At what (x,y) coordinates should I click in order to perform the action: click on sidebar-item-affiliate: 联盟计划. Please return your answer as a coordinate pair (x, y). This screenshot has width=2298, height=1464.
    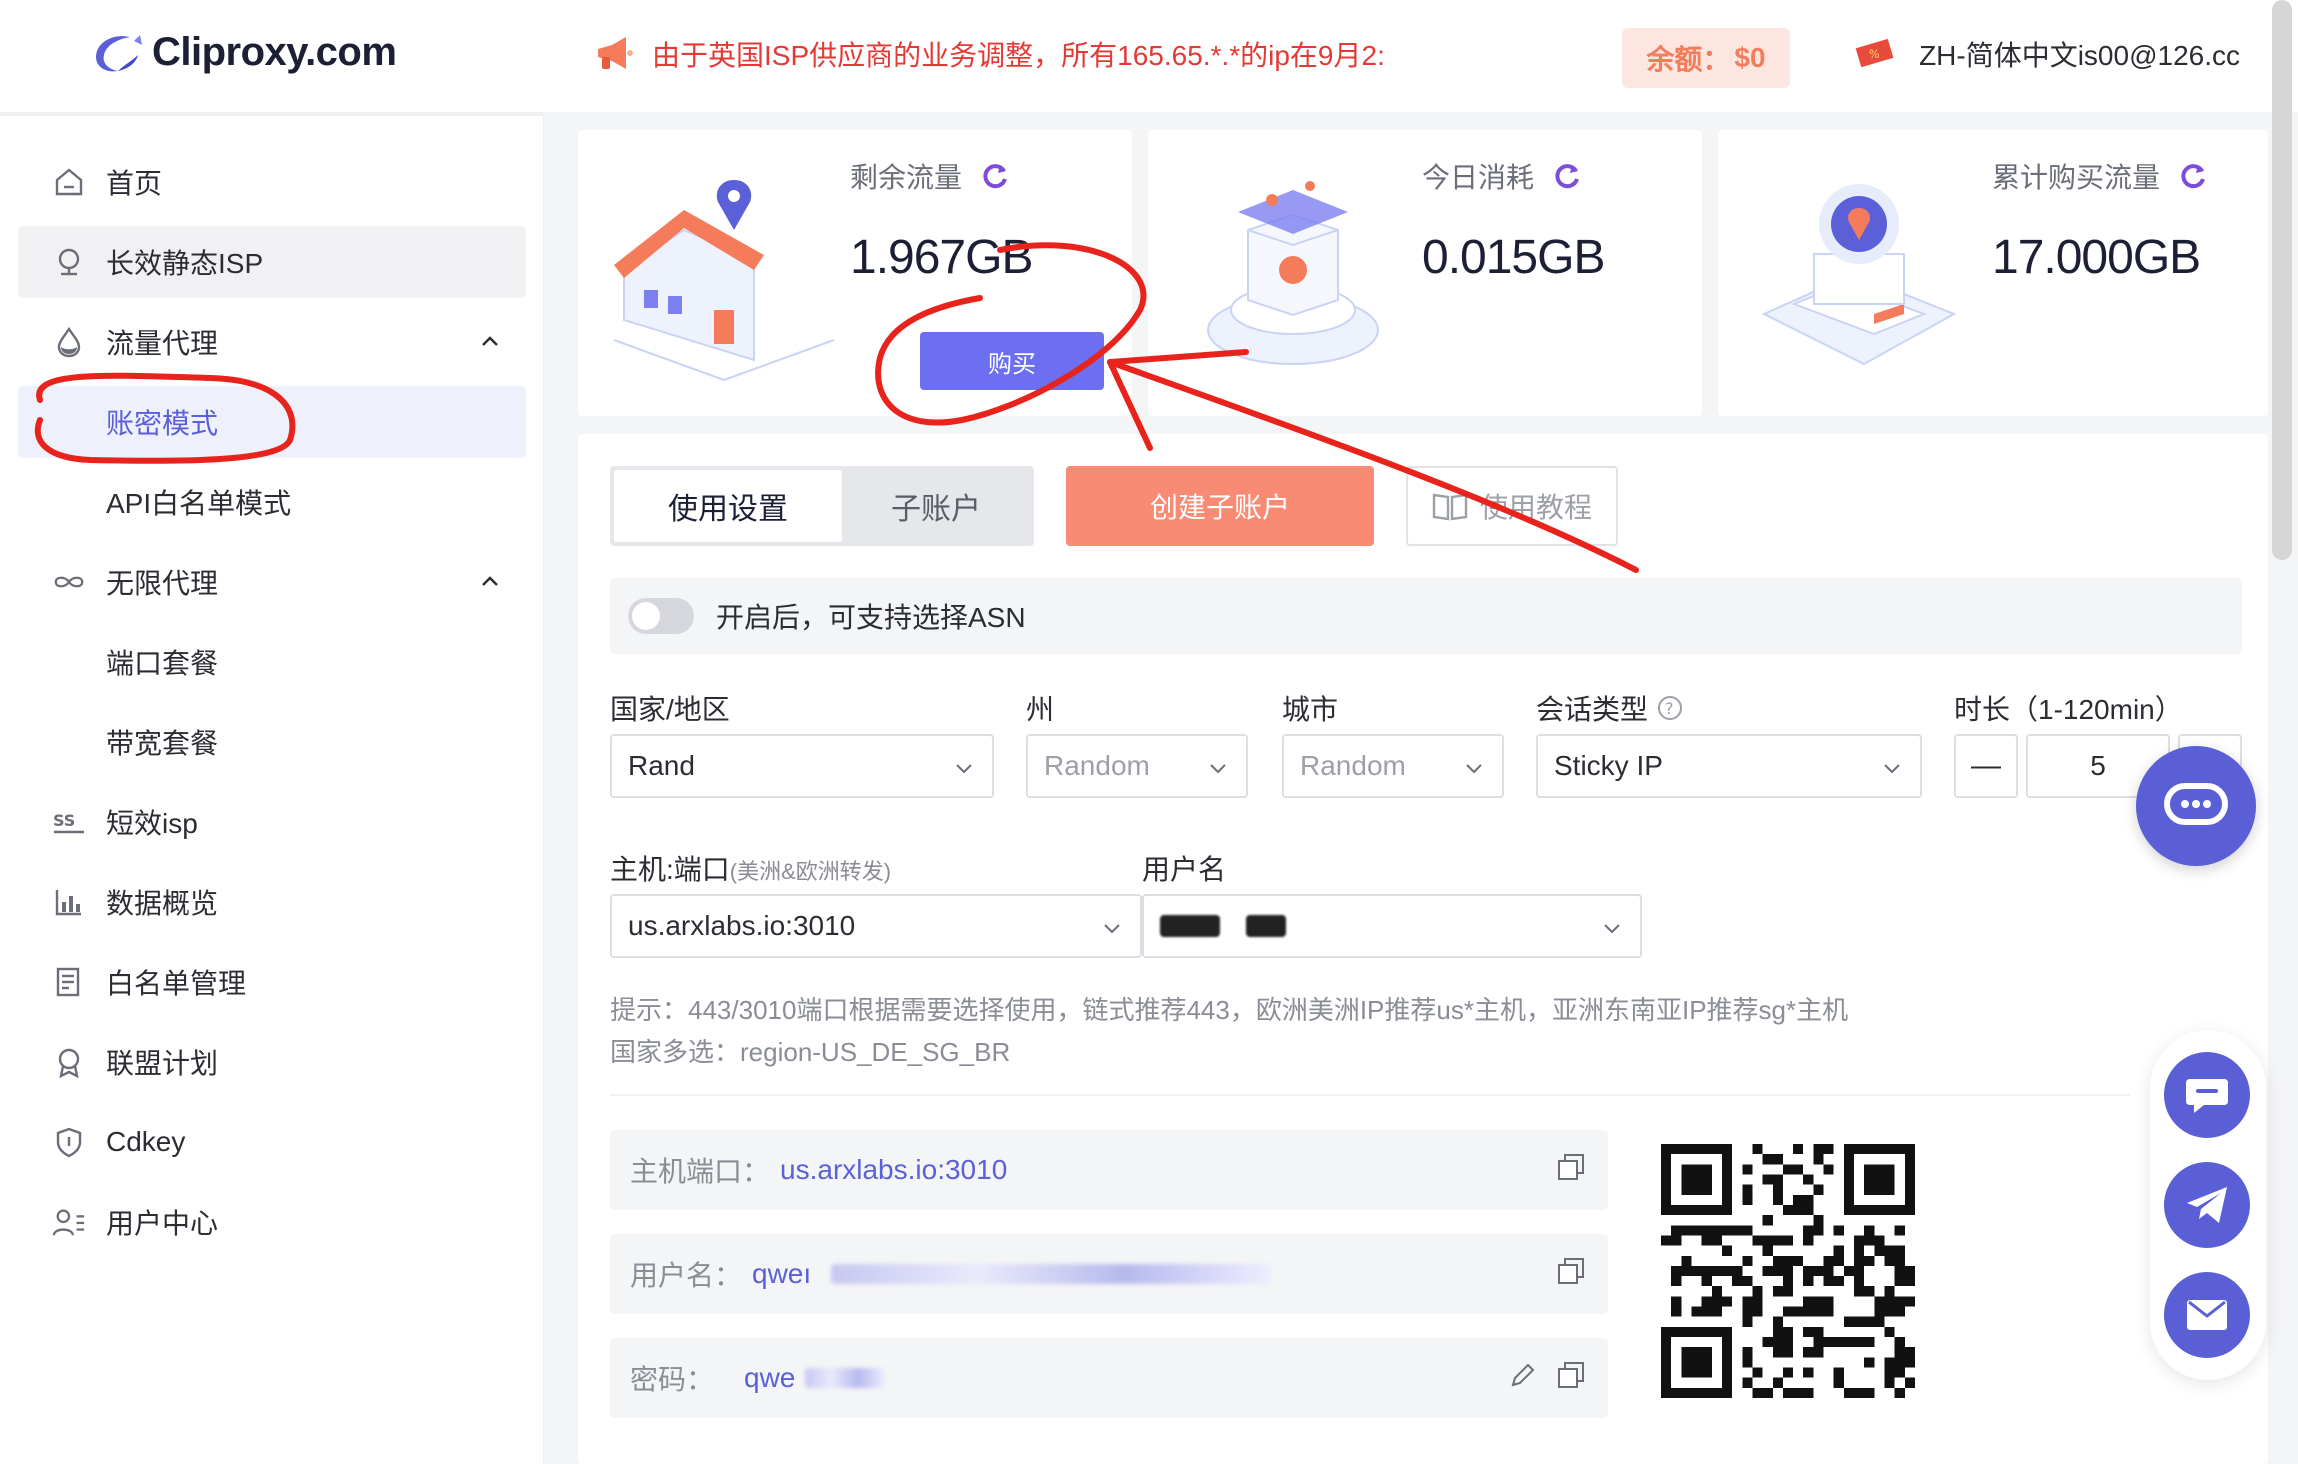
    Looking at the image, I should click on (272, 1062).